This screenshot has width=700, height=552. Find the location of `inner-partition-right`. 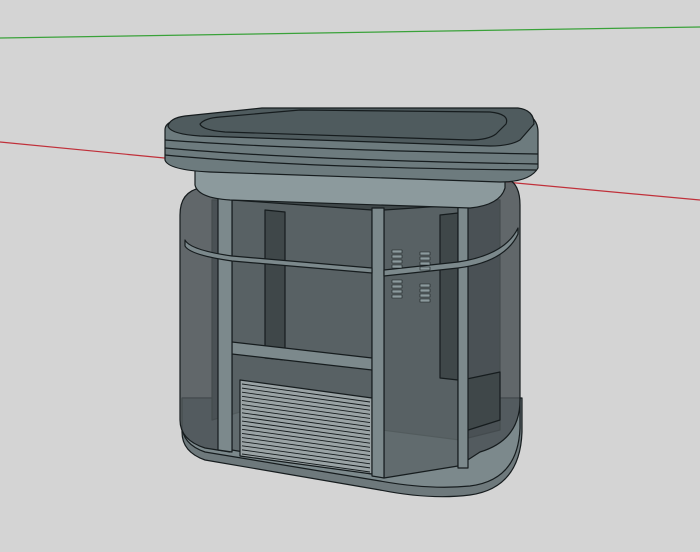

inner-partition-right is located at coordinates (449, 296).